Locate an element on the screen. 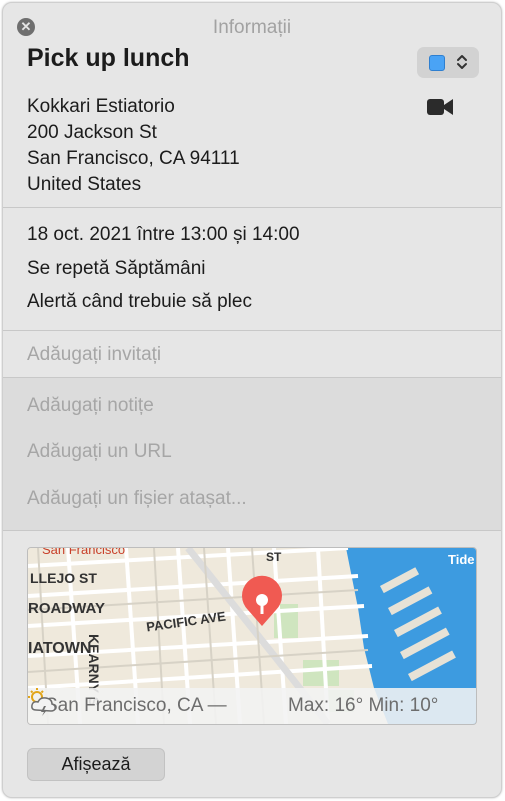  event-repeat: Se repetă Săptămâni is located at coordinates (116, 269).